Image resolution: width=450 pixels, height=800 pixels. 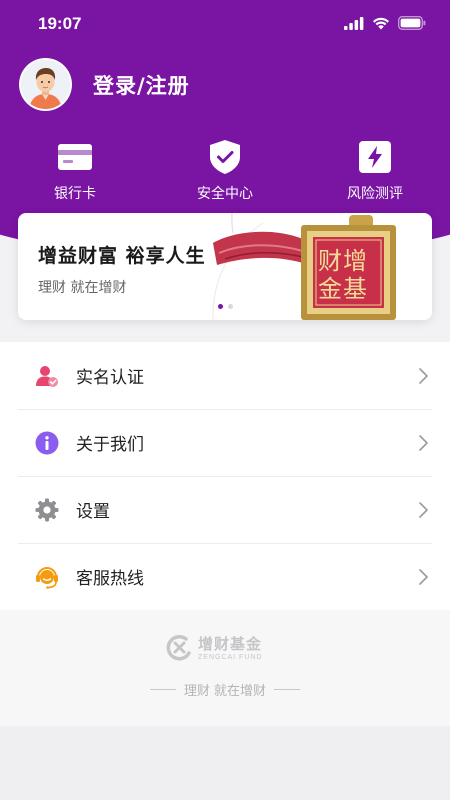 I want to click on promo-banner: 增益财富 裕享人生 理财 就在增财 增 财 基 金, so click(x=225, y=266).